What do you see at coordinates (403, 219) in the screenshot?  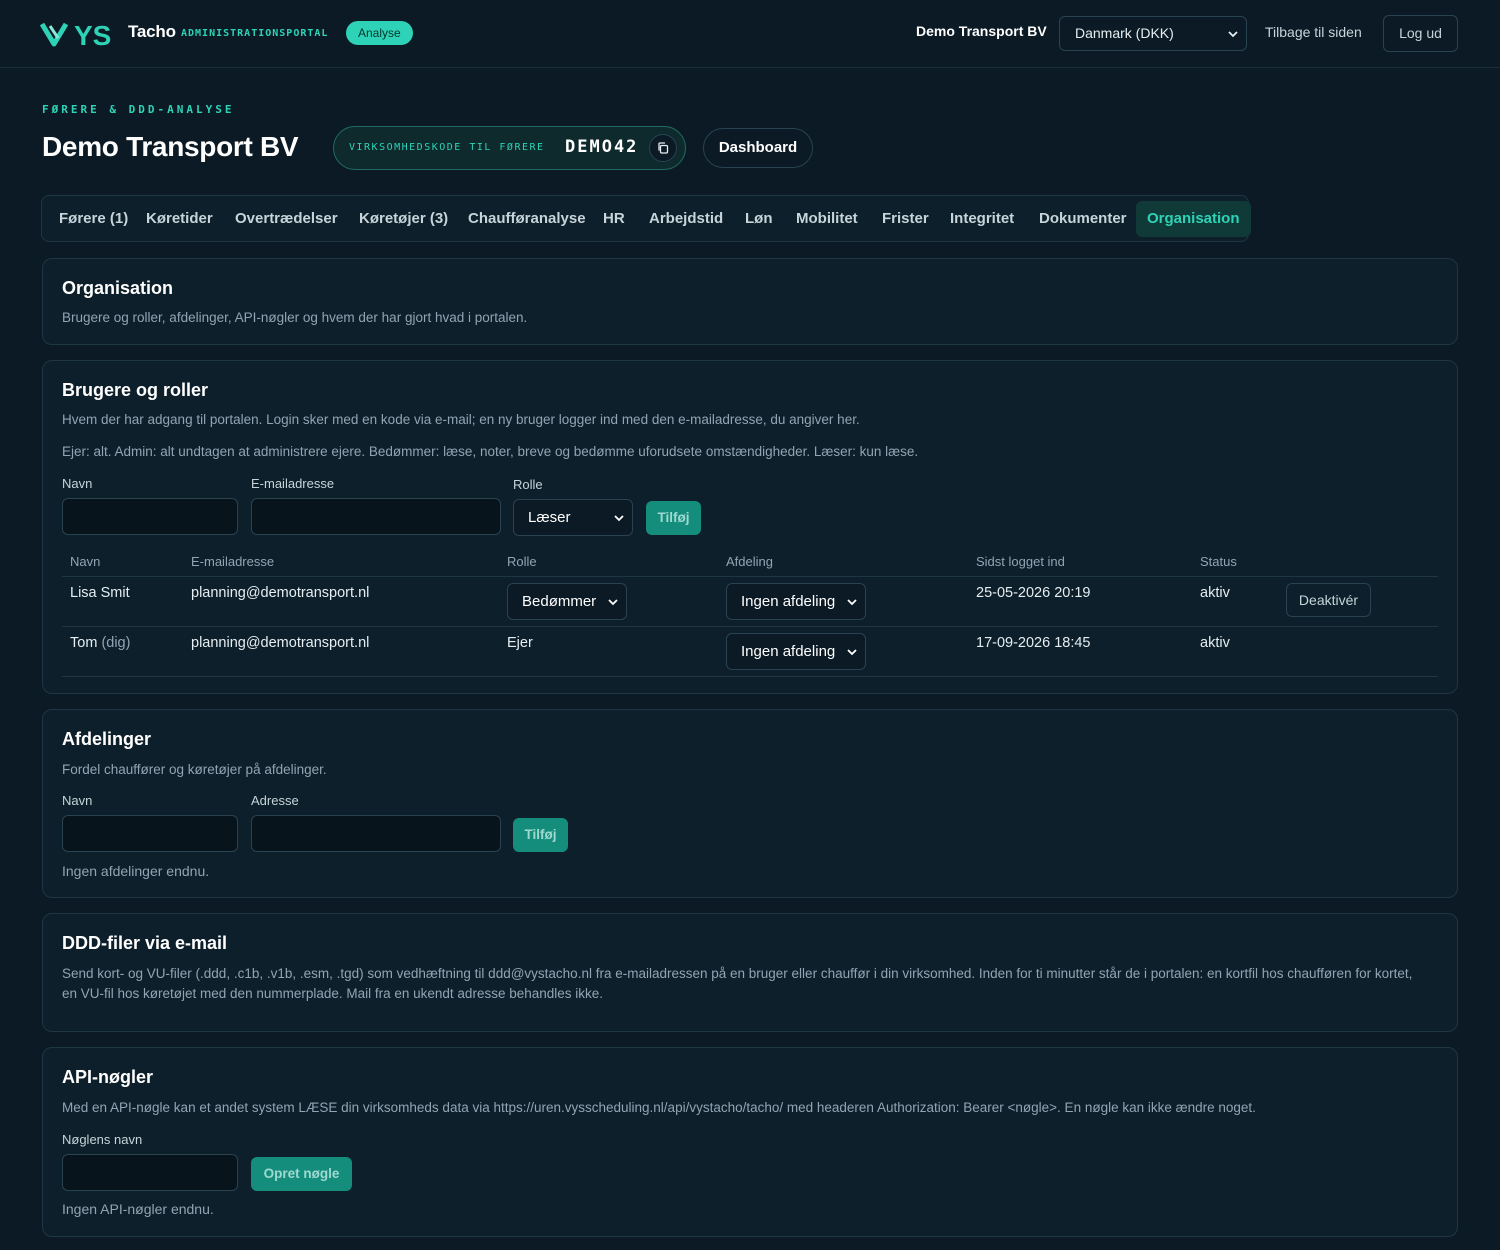 I see `tab-koretojer: Køretøjer (3)` at bounding box center [403, 219].